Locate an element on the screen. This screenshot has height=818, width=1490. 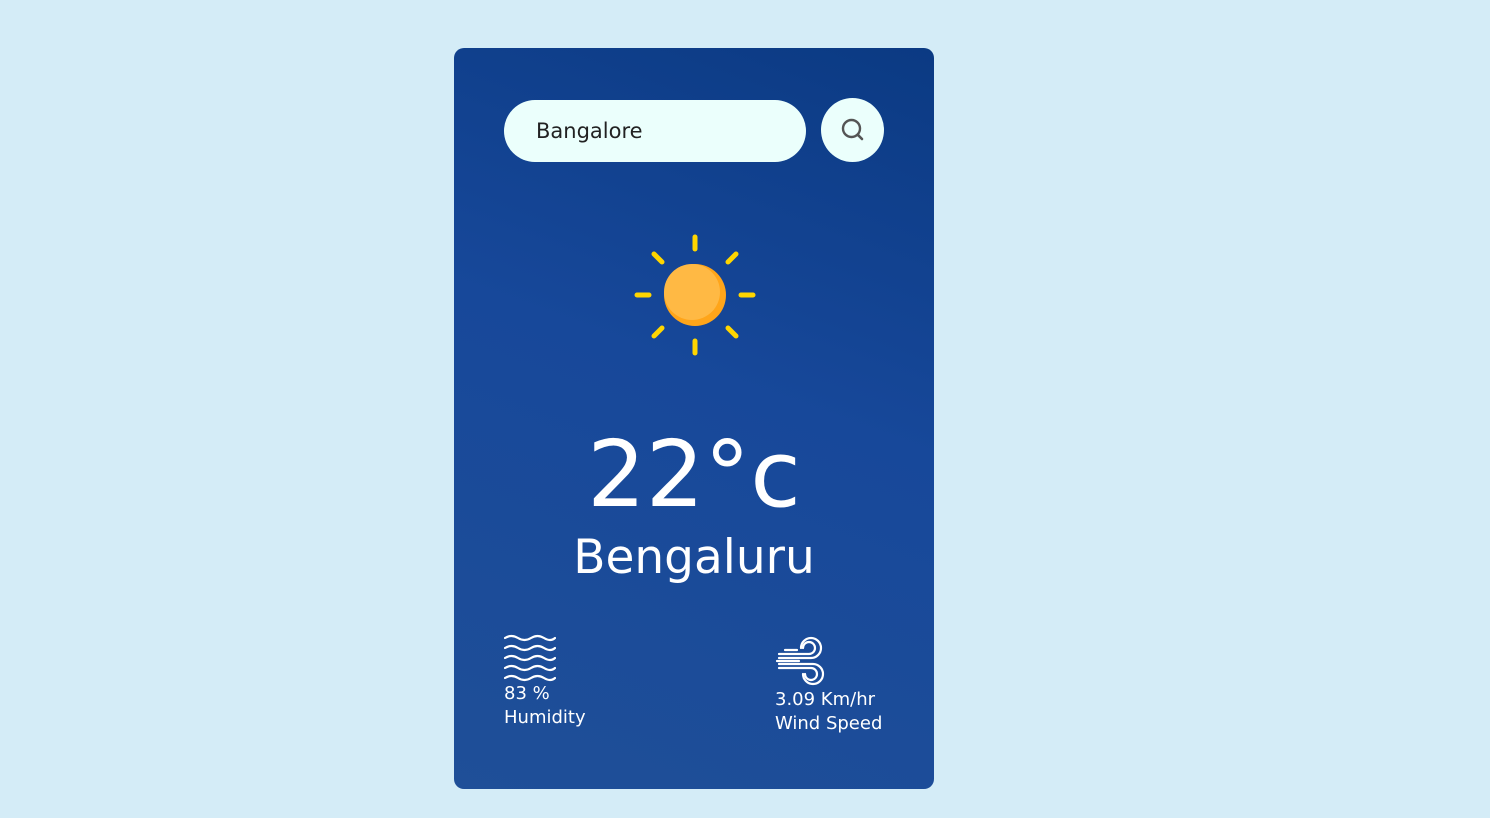
wind-stat: 3.09 Km/hr Wind Speed is located at coordinates (828, 685).